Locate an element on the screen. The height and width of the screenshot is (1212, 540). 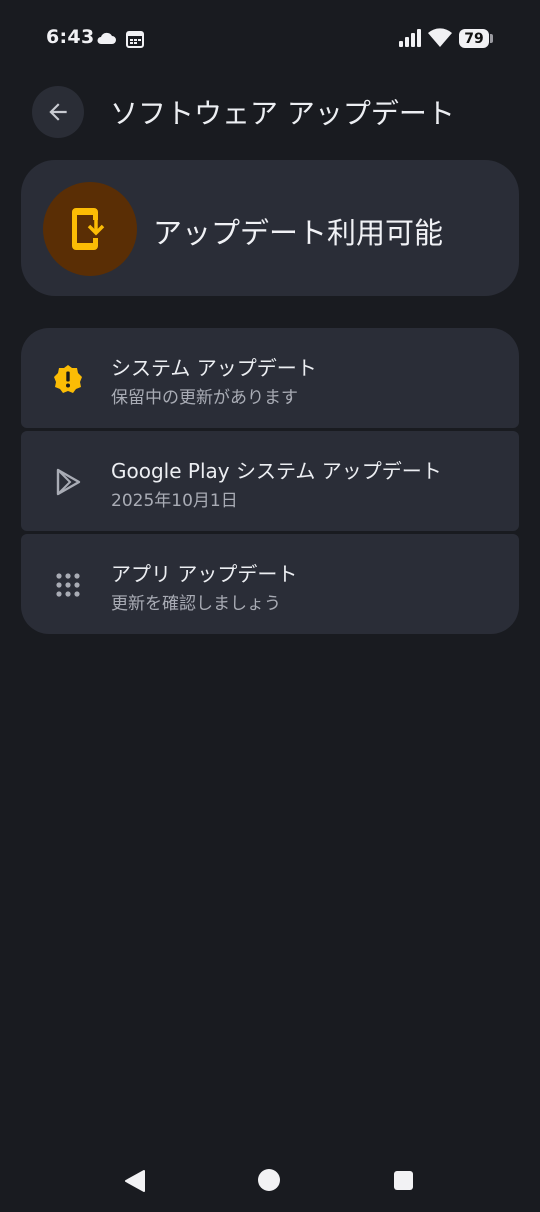
wifi-icon is located at coordinates (440, 39).